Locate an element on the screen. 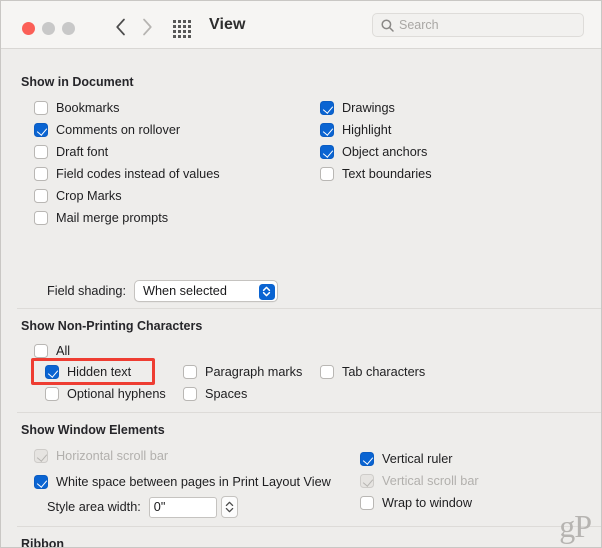  field-shading-control: Field shading: When selected is located at coordinates (162, 291).